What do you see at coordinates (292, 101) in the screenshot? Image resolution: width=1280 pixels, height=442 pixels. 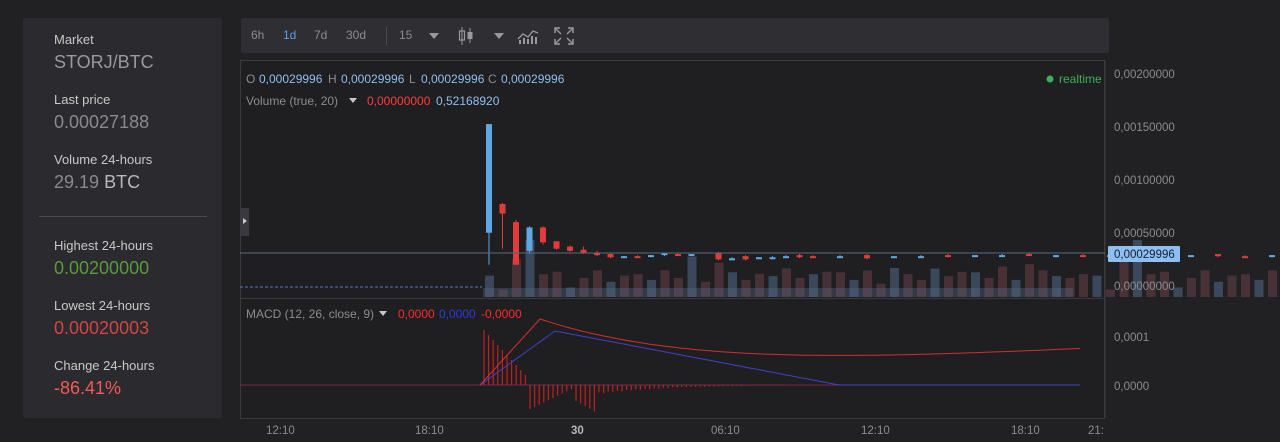 I see `volume-indicator-label: Volume (true, 20)` at bounding box center [292, 101].